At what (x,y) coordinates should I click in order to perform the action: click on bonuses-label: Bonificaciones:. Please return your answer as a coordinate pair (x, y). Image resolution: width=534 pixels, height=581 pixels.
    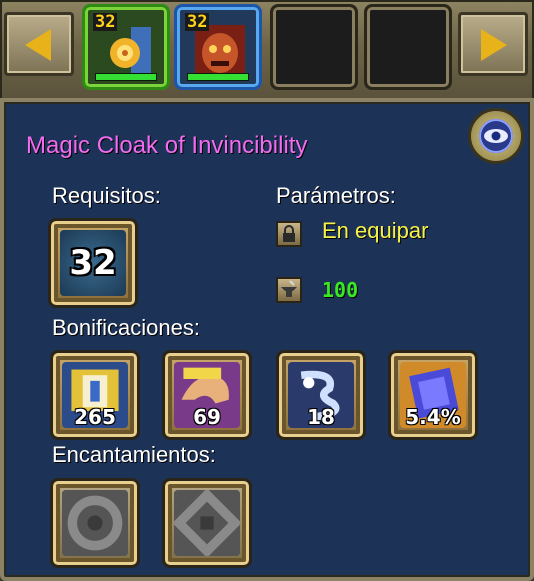
    Looking at the image, I should click on (126, 327).